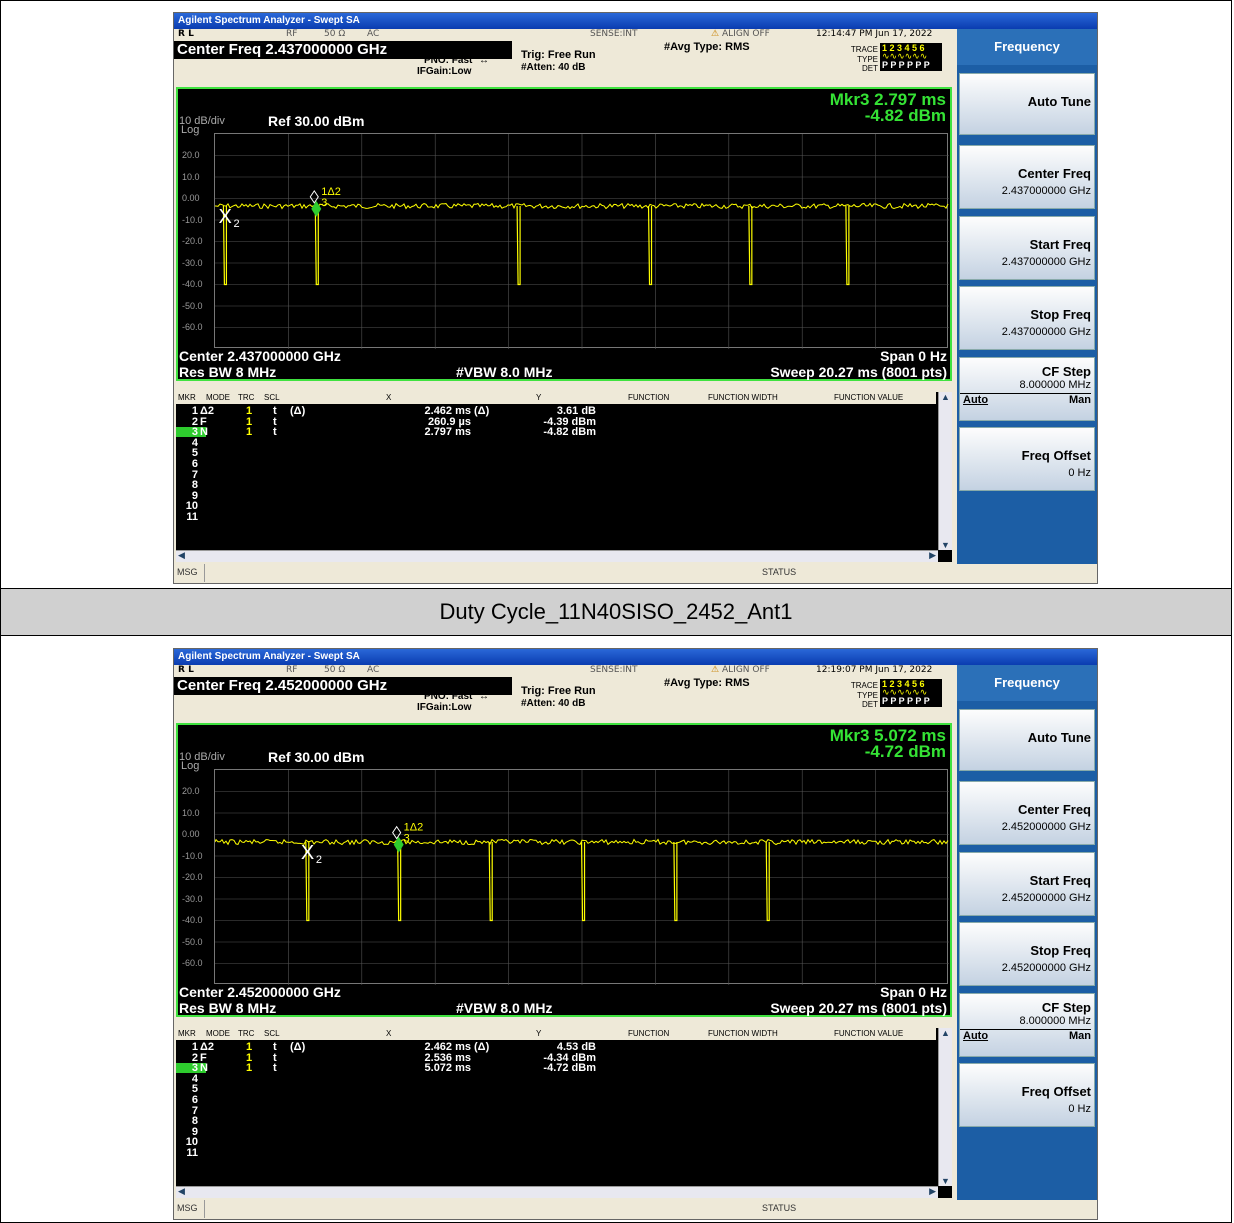 This screenshot has width=1234, height=1223. Describe the element at coordinates (1060, 314) in the screenshot. I see `stop-freq-key-label: Stop Freq` at that location.